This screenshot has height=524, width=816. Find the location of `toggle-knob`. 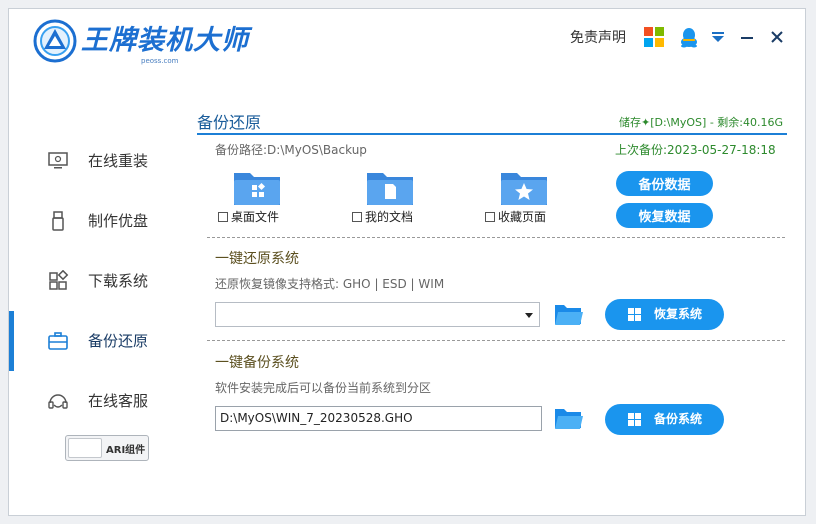

toggle-knob is located at coordinates (85, 448).